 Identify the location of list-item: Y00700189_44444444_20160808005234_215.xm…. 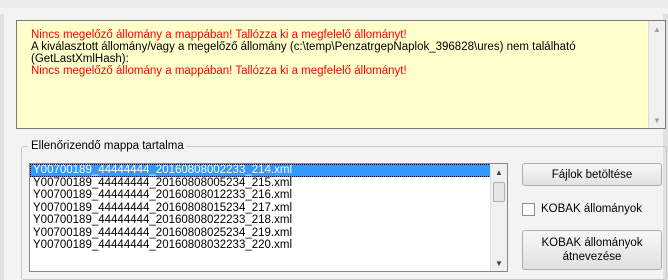
(268, 183).